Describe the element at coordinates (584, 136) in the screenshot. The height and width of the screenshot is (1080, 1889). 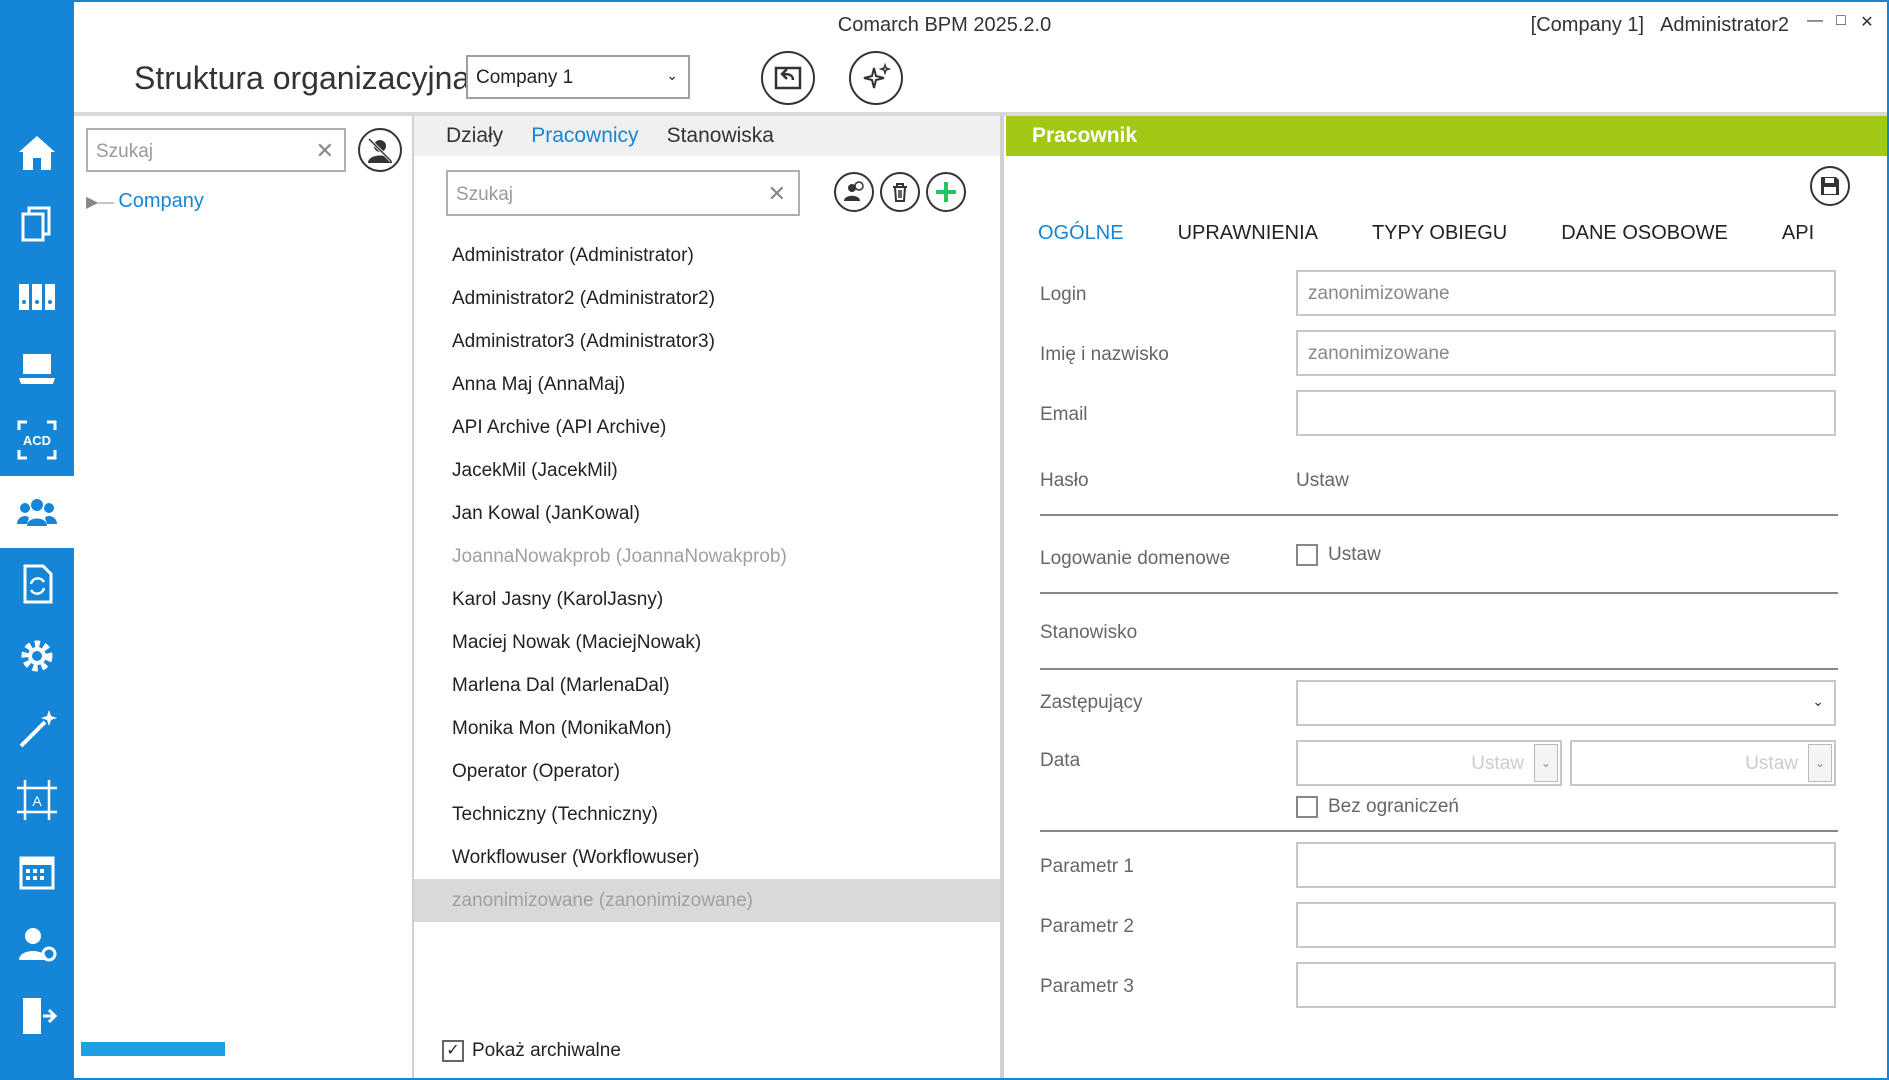
I see `tab-employees: Pracownicy` at that location.